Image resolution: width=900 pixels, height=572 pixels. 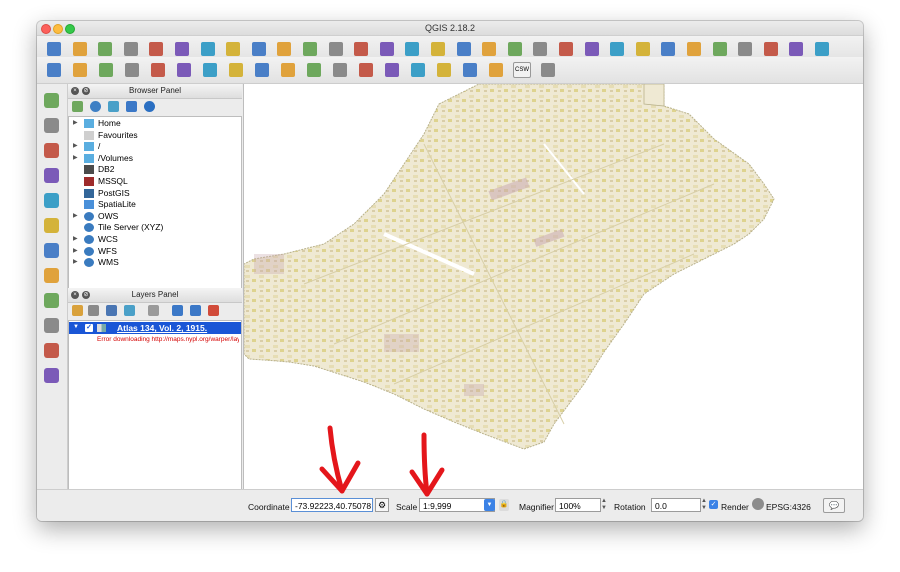 I want to click on python-icon, so click(x=548, y=70).